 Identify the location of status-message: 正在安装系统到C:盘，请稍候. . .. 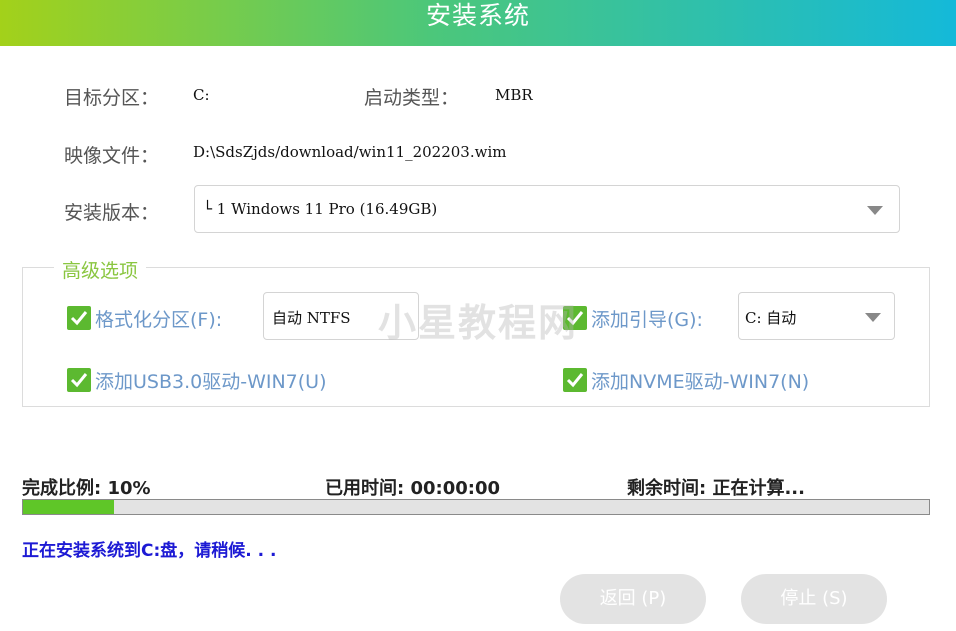
(149, 551).